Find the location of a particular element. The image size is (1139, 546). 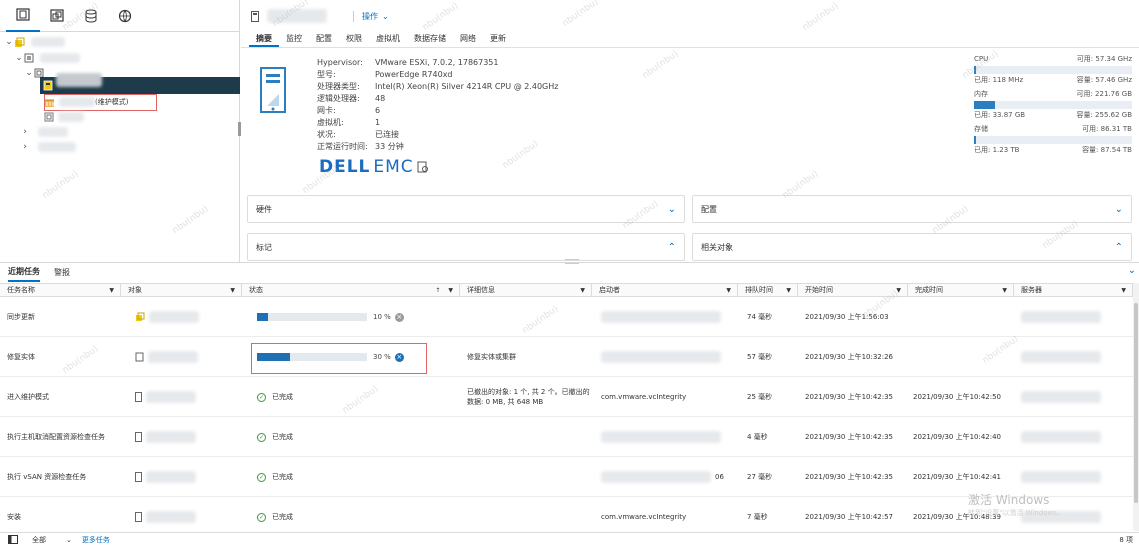

column-header: 排队时间 ▼ is located at coordinates (768, 290).